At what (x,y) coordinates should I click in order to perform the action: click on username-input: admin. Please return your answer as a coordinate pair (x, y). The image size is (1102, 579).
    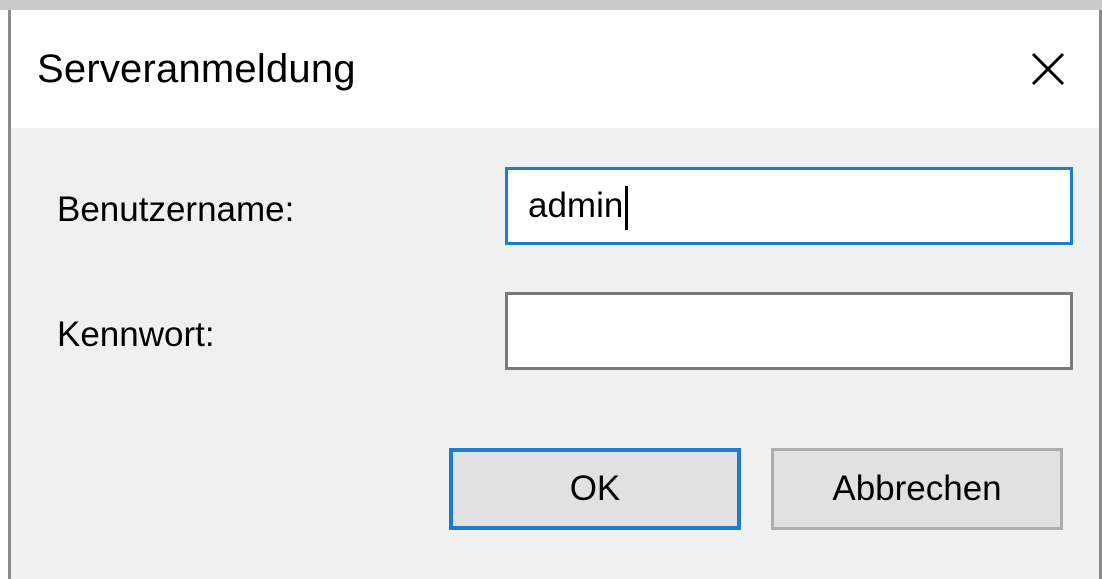
    Looking at the image, I should click on (789, 206).